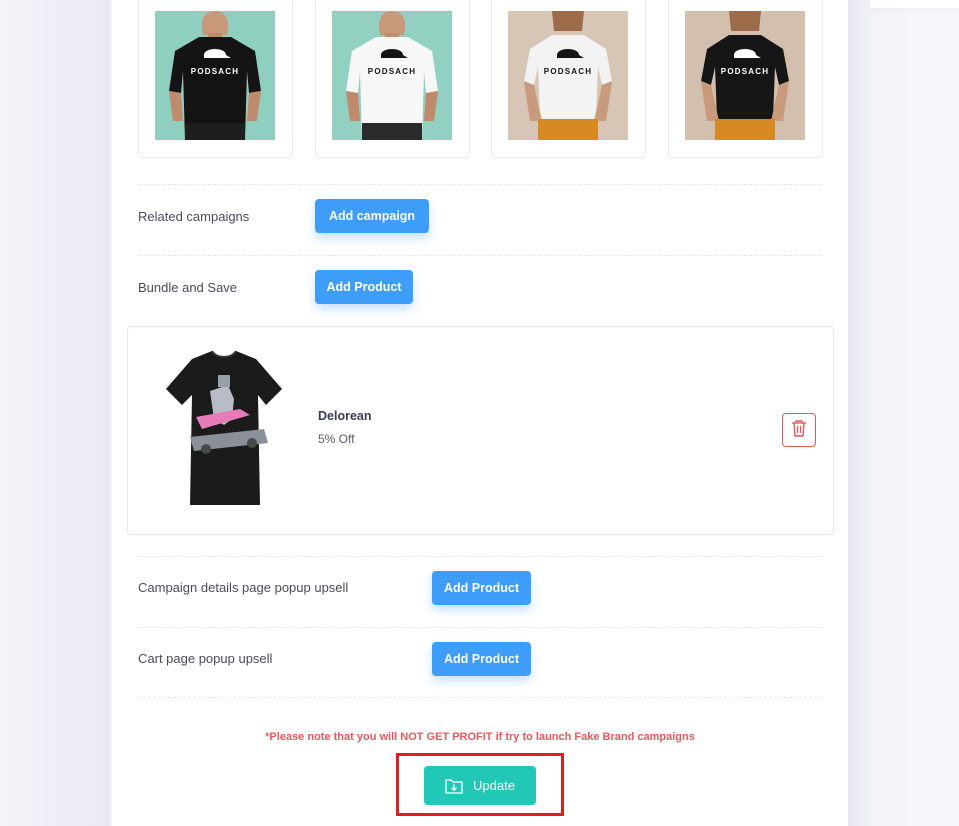 This screenshot has height=826, width=959. What do you see at coordinates (345, 416) in the screenshot?
I see `bundle-product-name: Delorean` at bounding box center [345, 416].